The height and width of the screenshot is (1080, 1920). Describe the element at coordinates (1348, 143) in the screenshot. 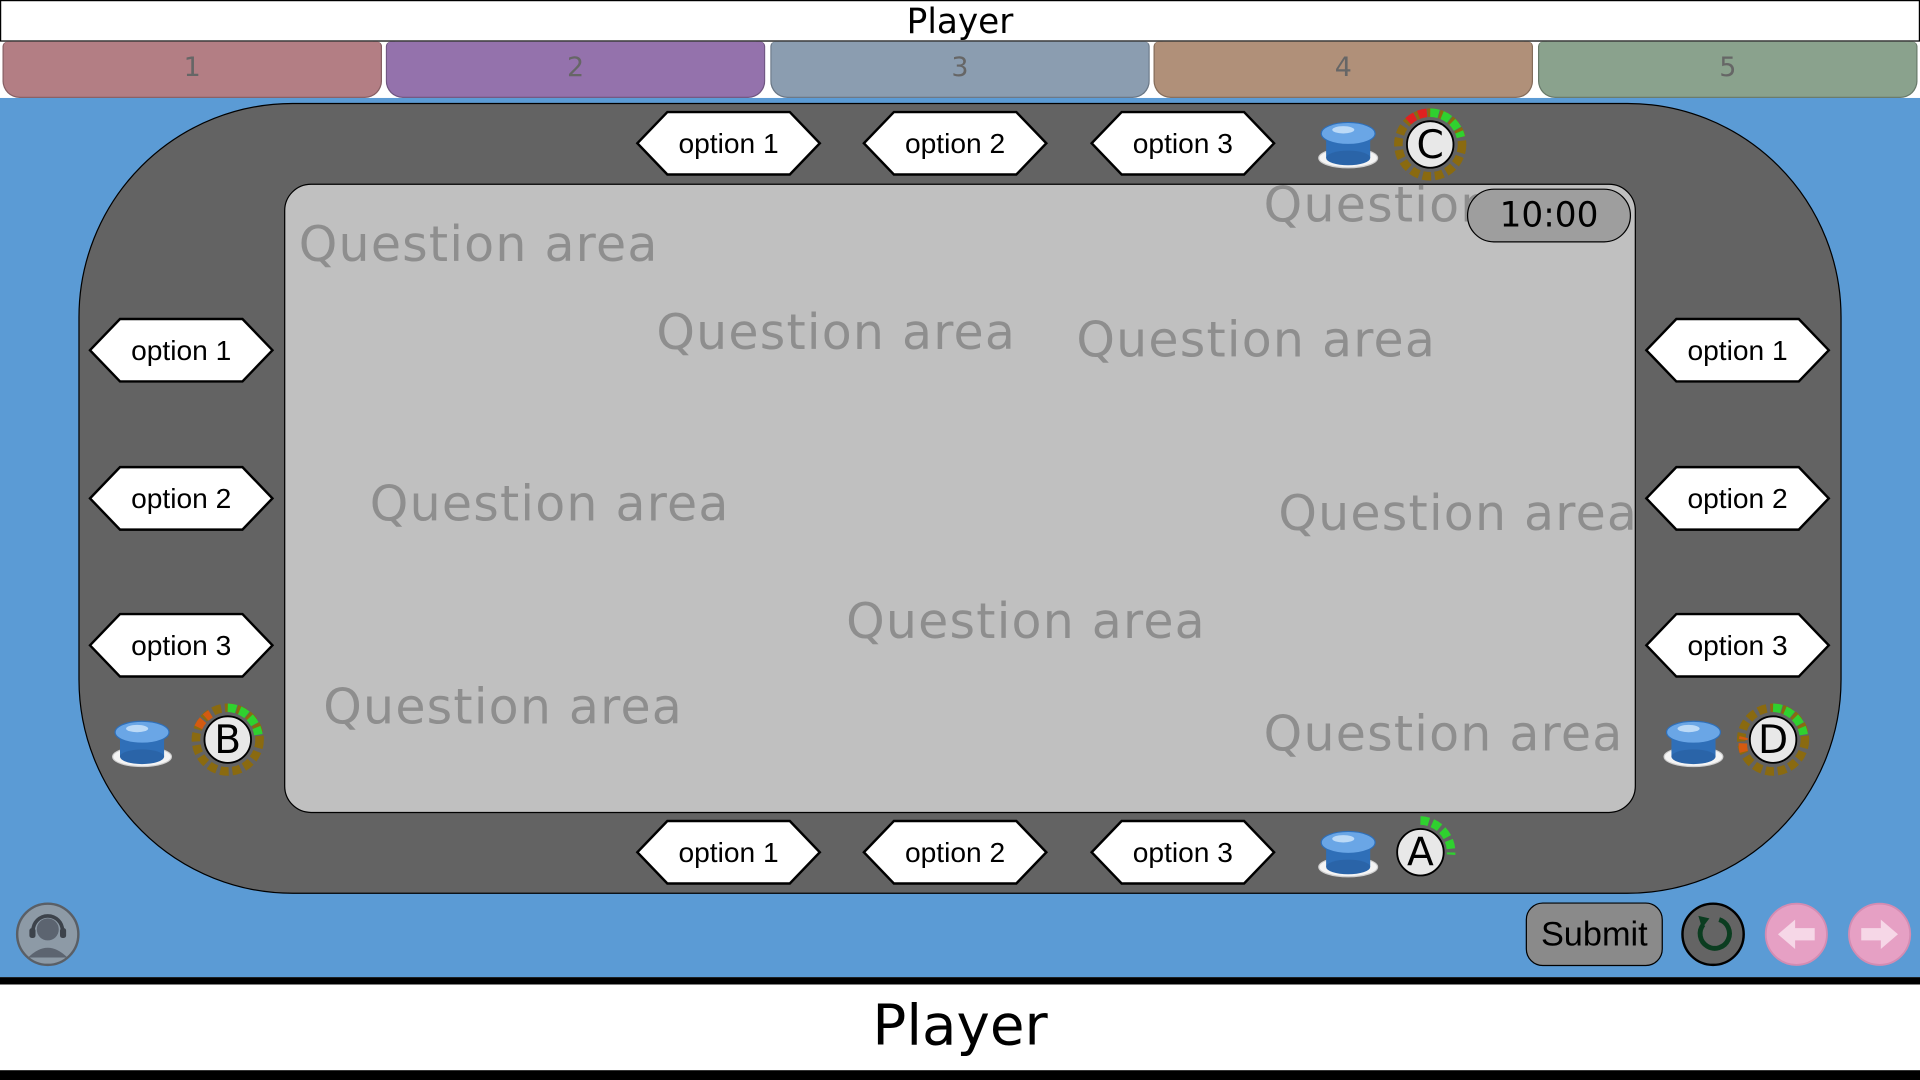

I see `buzzer-c-icon` at that location.